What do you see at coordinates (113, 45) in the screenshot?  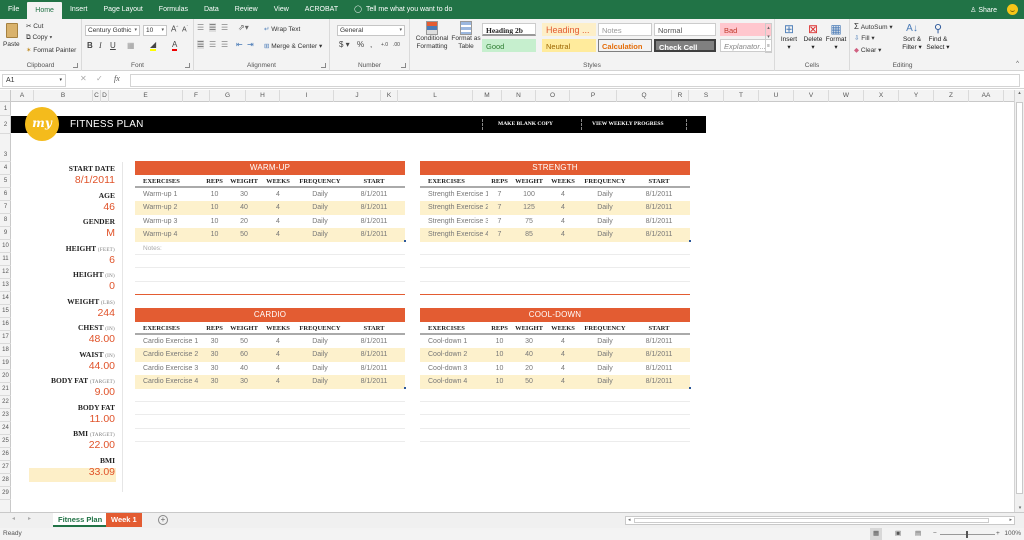 I see `underline-button: U` at bounding box center [113, 45].